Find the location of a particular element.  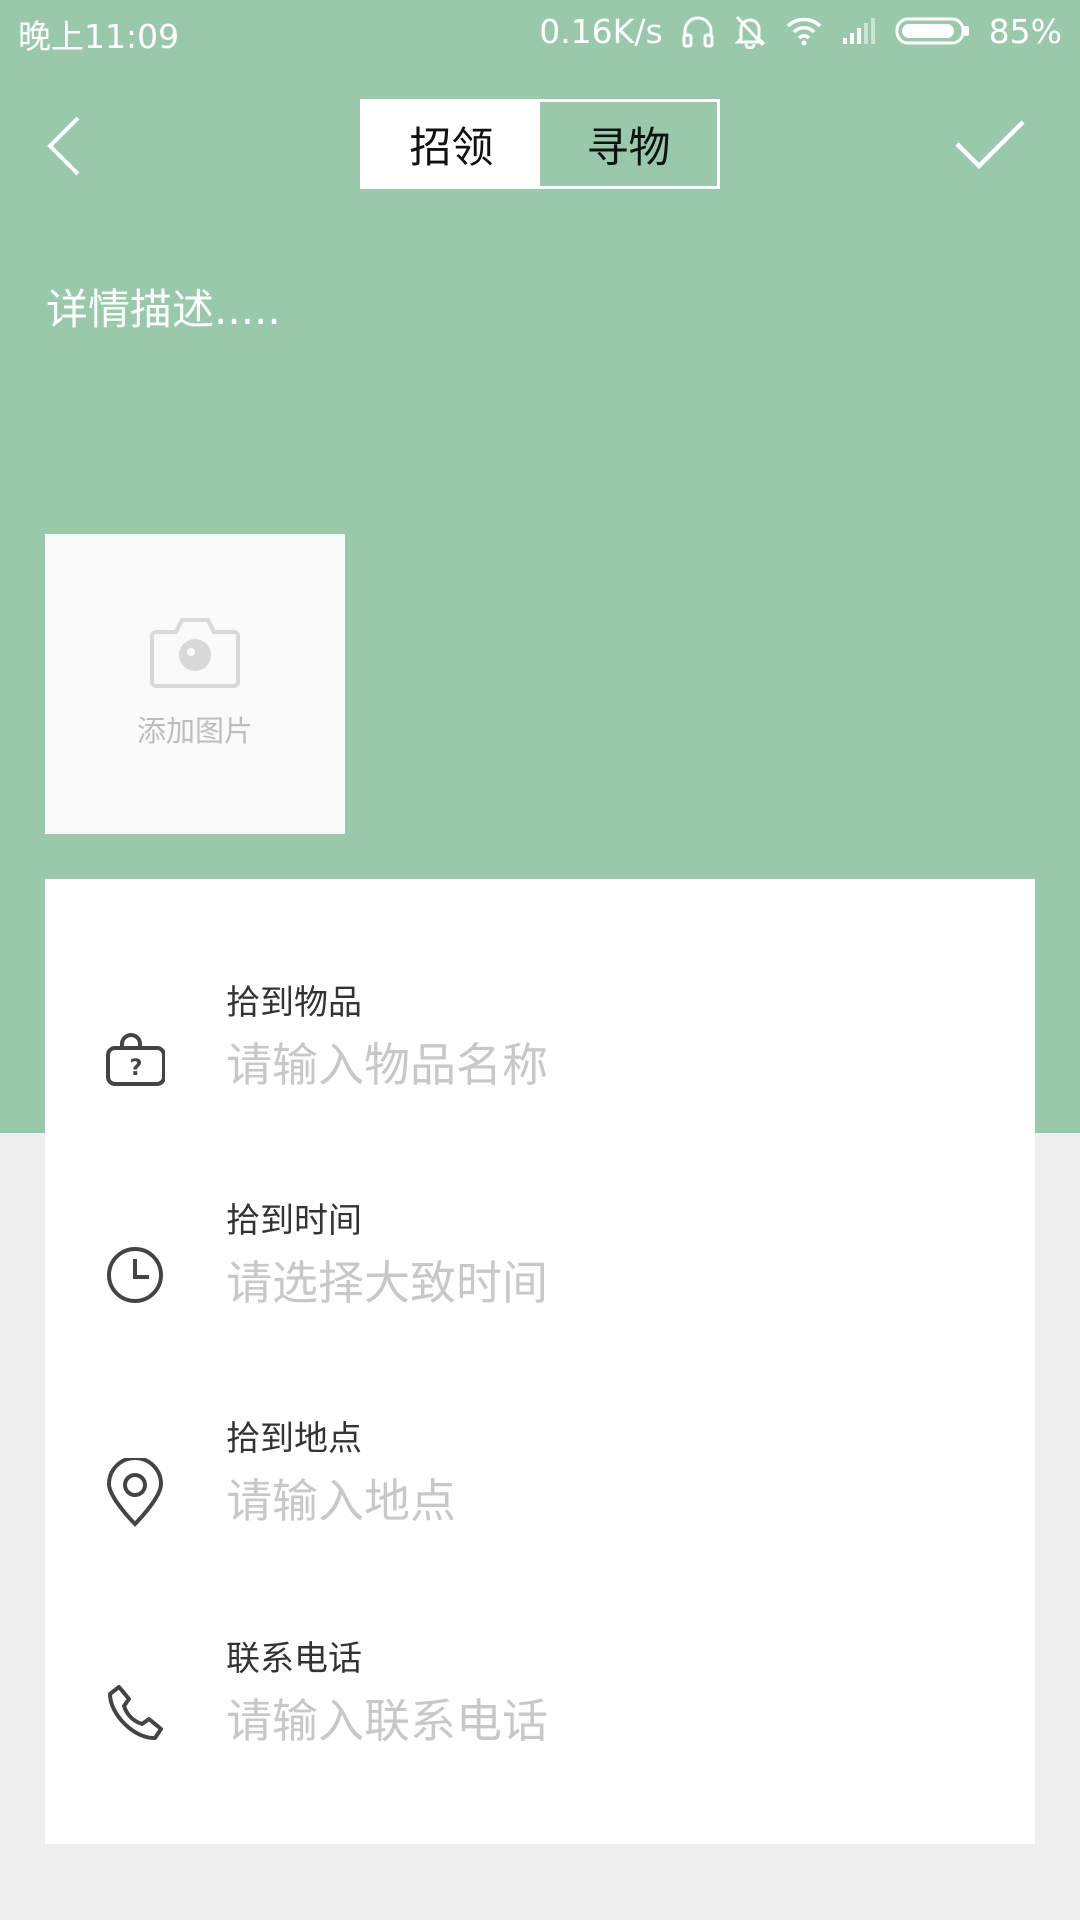

phone-label: 联系电话 is located at coordinates (294, 1659).